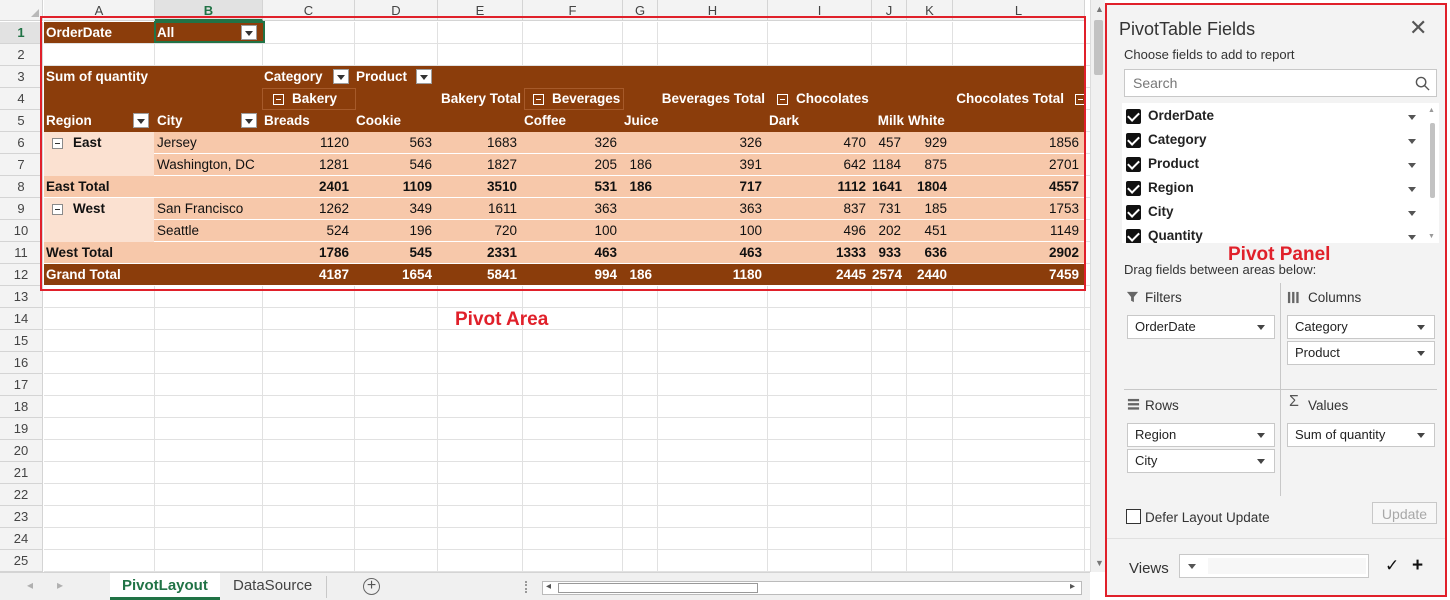 This screenshot has height=600, width=1450. I want to click on category-dropdown-button, so click(341, 76).